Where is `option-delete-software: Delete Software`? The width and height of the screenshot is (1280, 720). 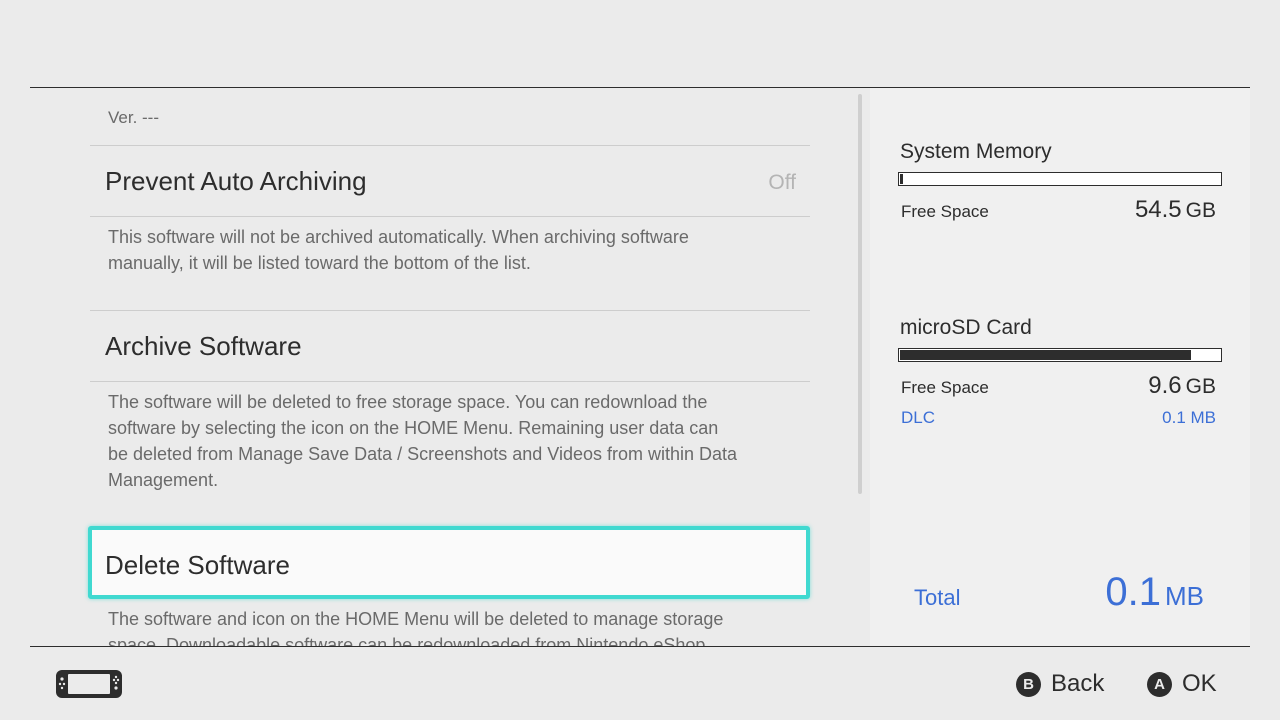
option-delete-software: Delete Software is located at coordinates (449, 562).